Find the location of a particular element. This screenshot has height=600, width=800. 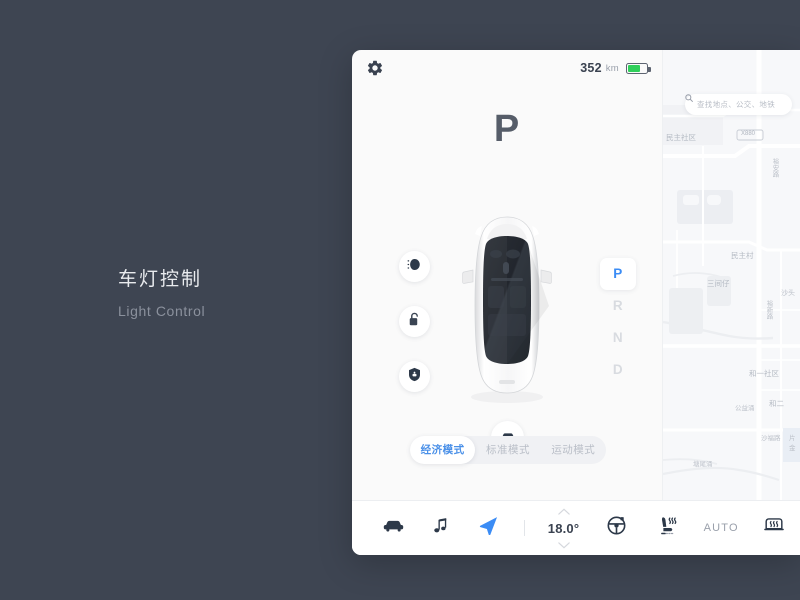

dock-temperature-control: 18.0° is located at coordinates (563, 528).